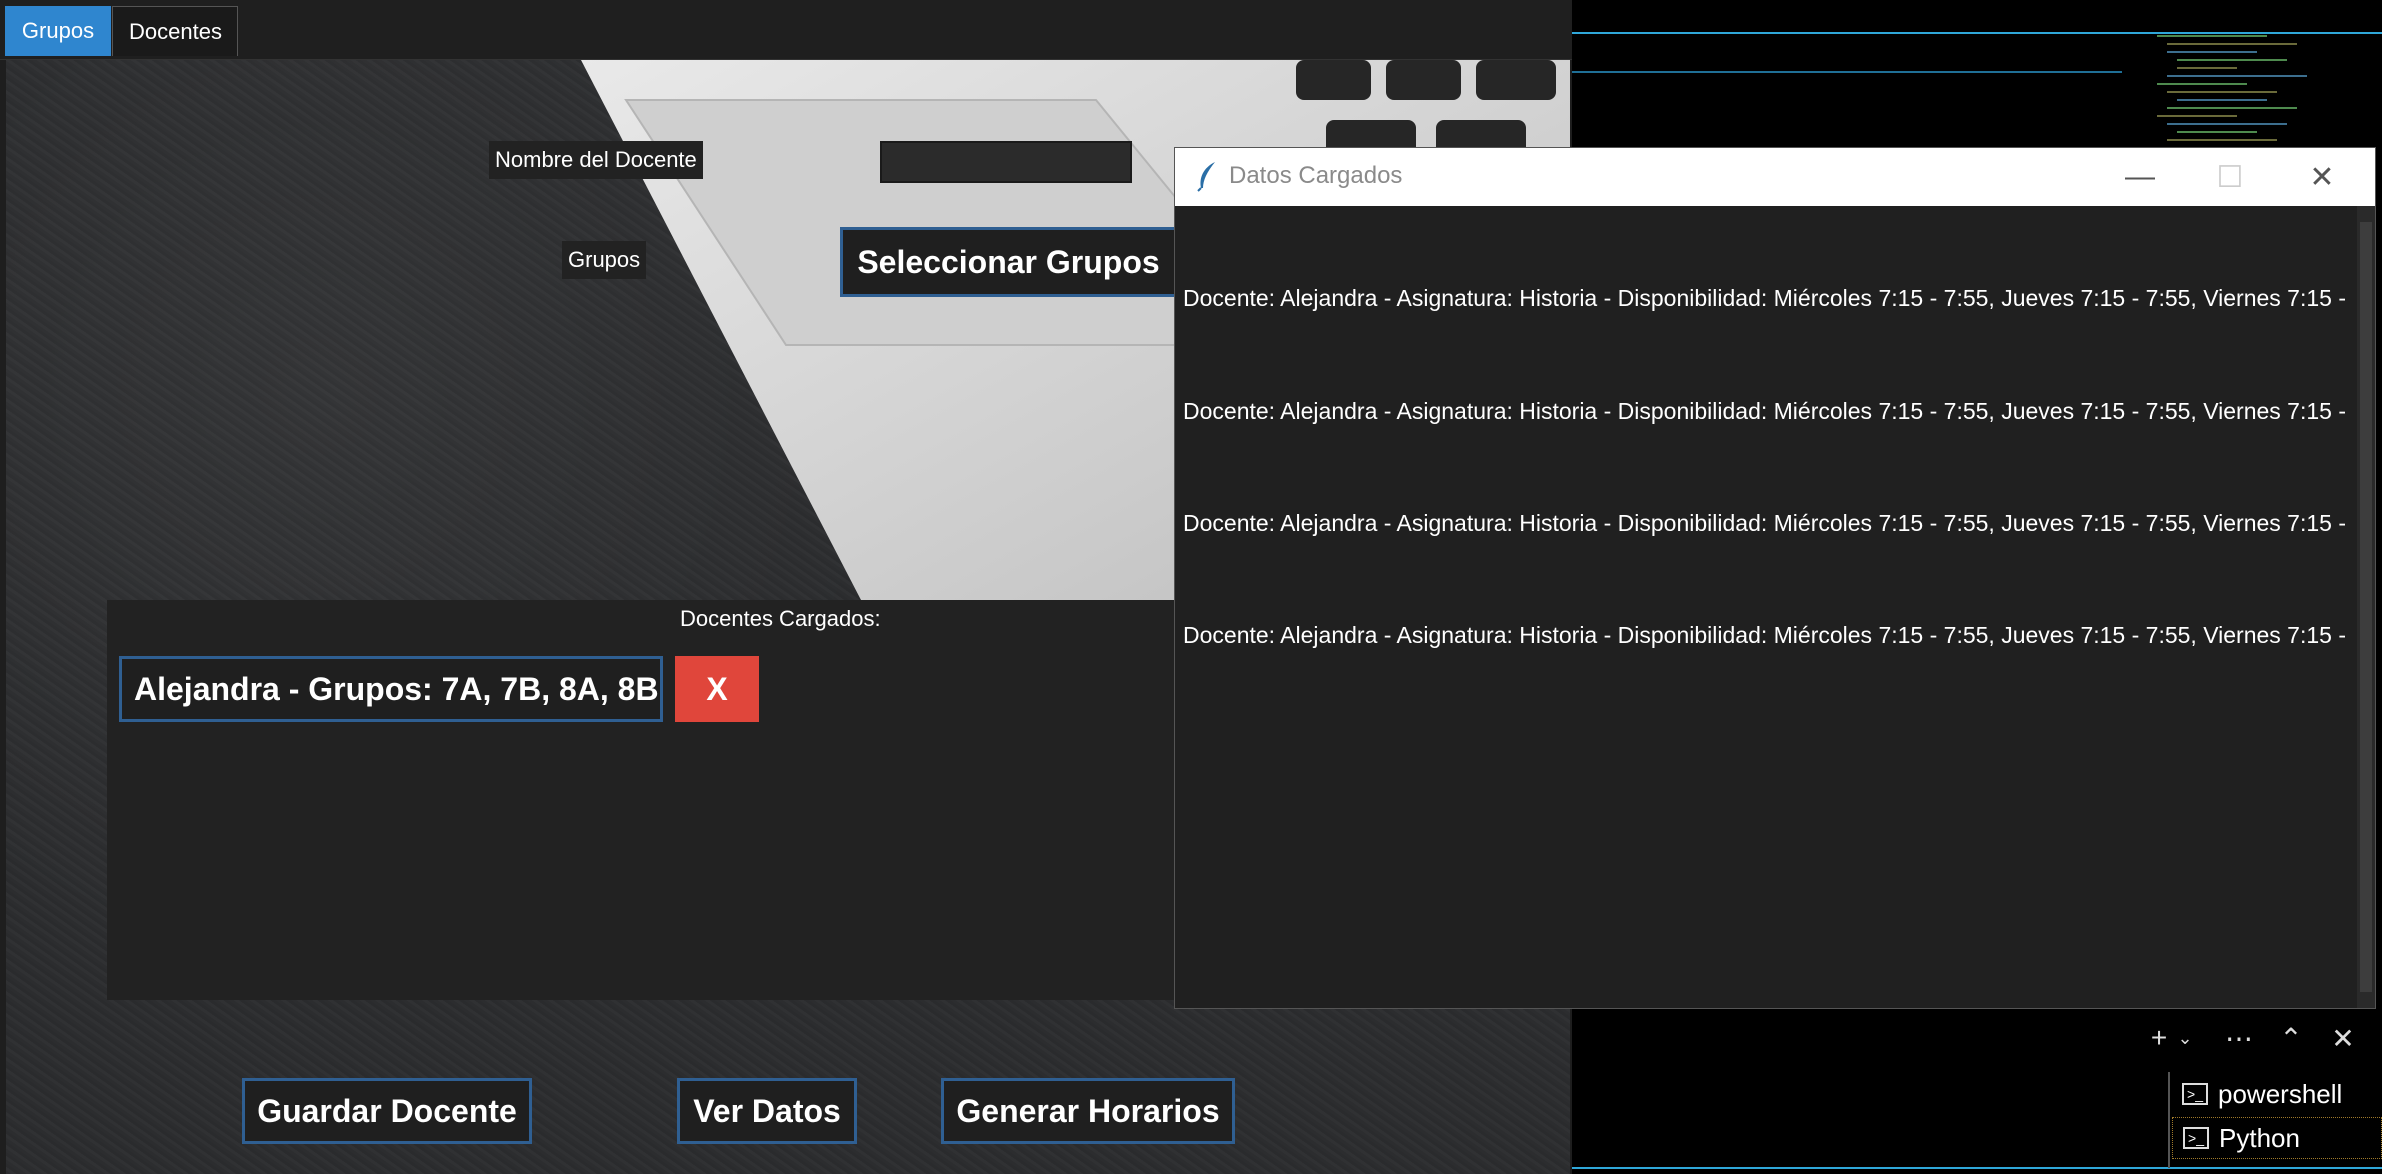  Describe the element at coordinates (2239, 1038) in the screenshot. I see `more-icon: ⋯` at that location.